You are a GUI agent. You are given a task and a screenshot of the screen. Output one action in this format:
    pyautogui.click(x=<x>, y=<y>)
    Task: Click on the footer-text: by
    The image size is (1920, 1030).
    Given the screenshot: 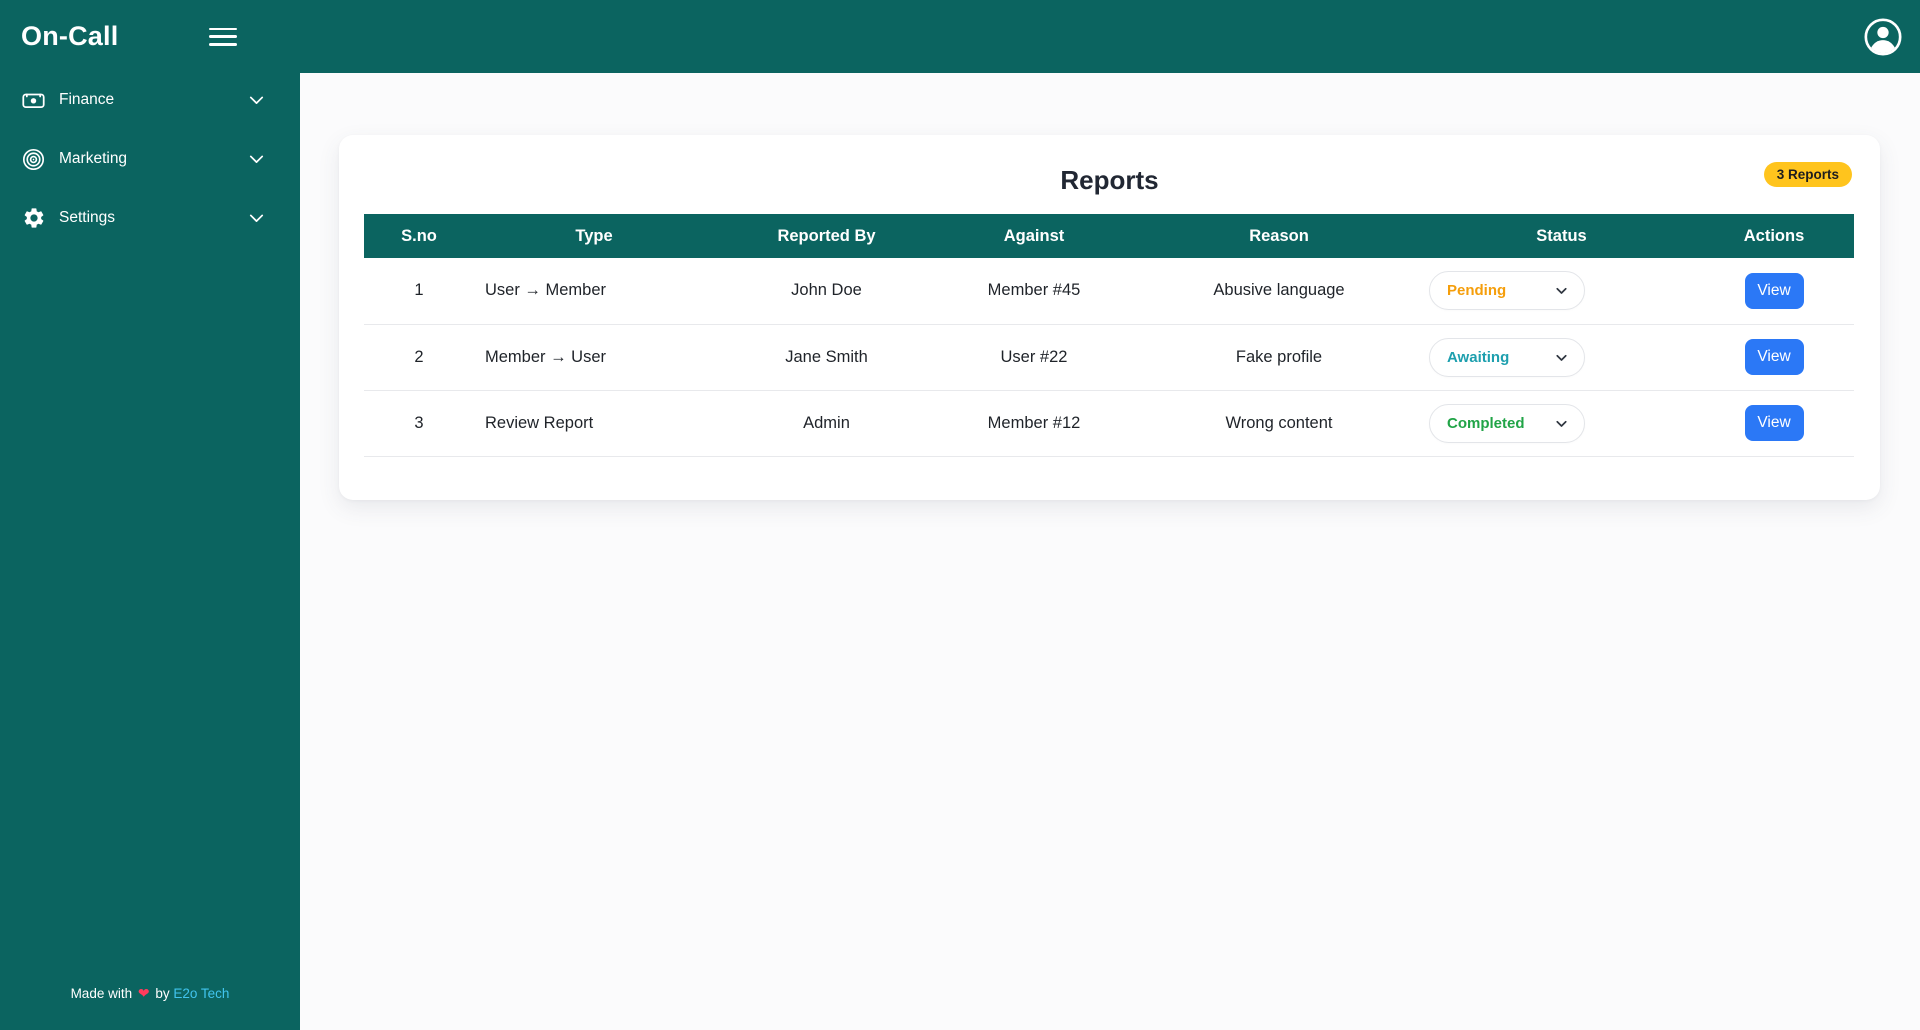 What is the action you would take?
    pyautogui.click(x=162, y=993)
    